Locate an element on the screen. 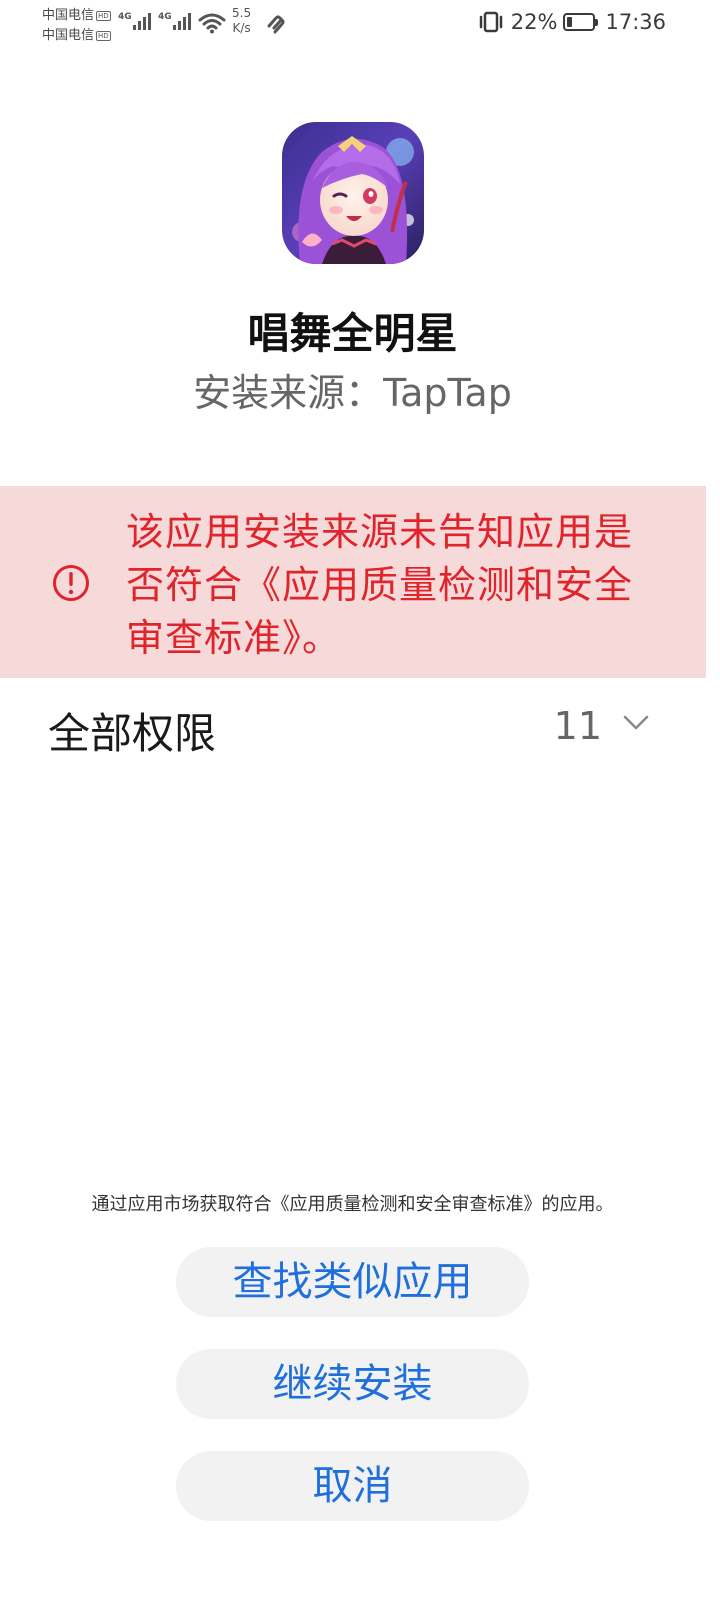 This screenshot has height=1600, width=720. app-name: 唱舞全明星 is located at coordinates (352, 333).